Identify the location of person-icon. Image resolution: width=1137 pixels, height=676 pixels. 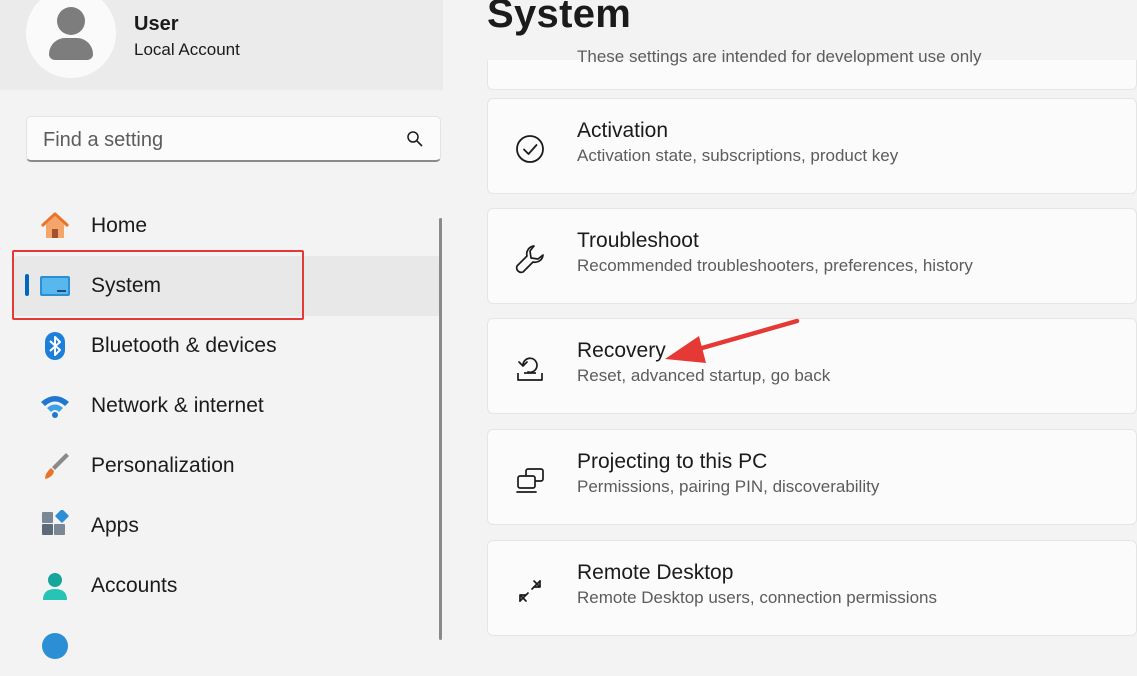
(55, 586).